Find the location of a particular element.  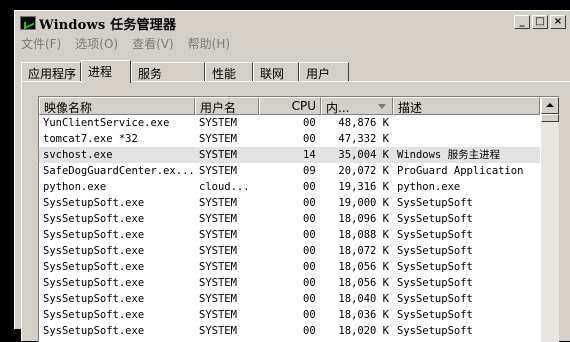

menu-file: 文件(F) is located at coordinates (41, 43).